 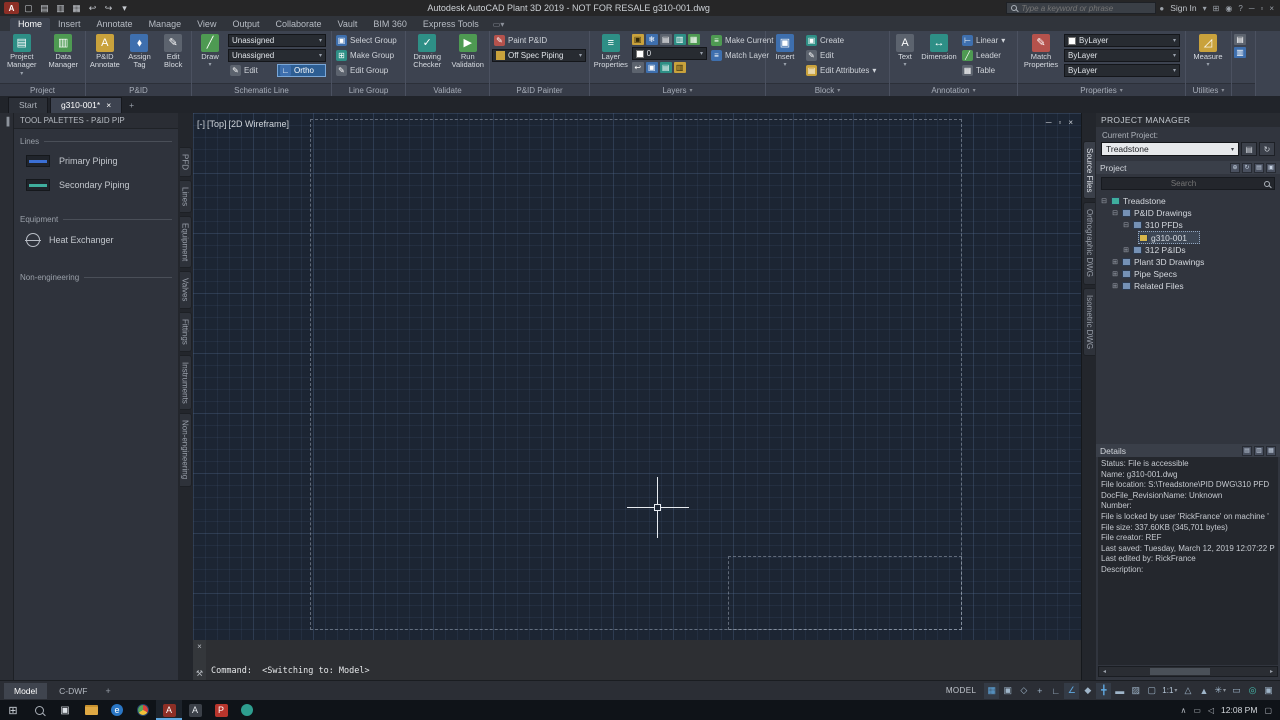 What do you see at coordinates (1252, 8) in the screenshot?
I see `minimize-window-icon: ─` at bounding box center [1252, 8].